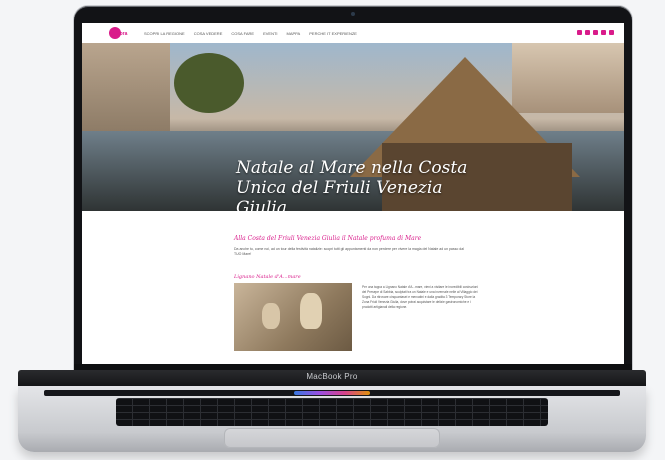 The width and height of the screenshot is (665, 460). Describe the element at coordinates (353, 14) in the screenshot. I see `camera-icon` at that location.